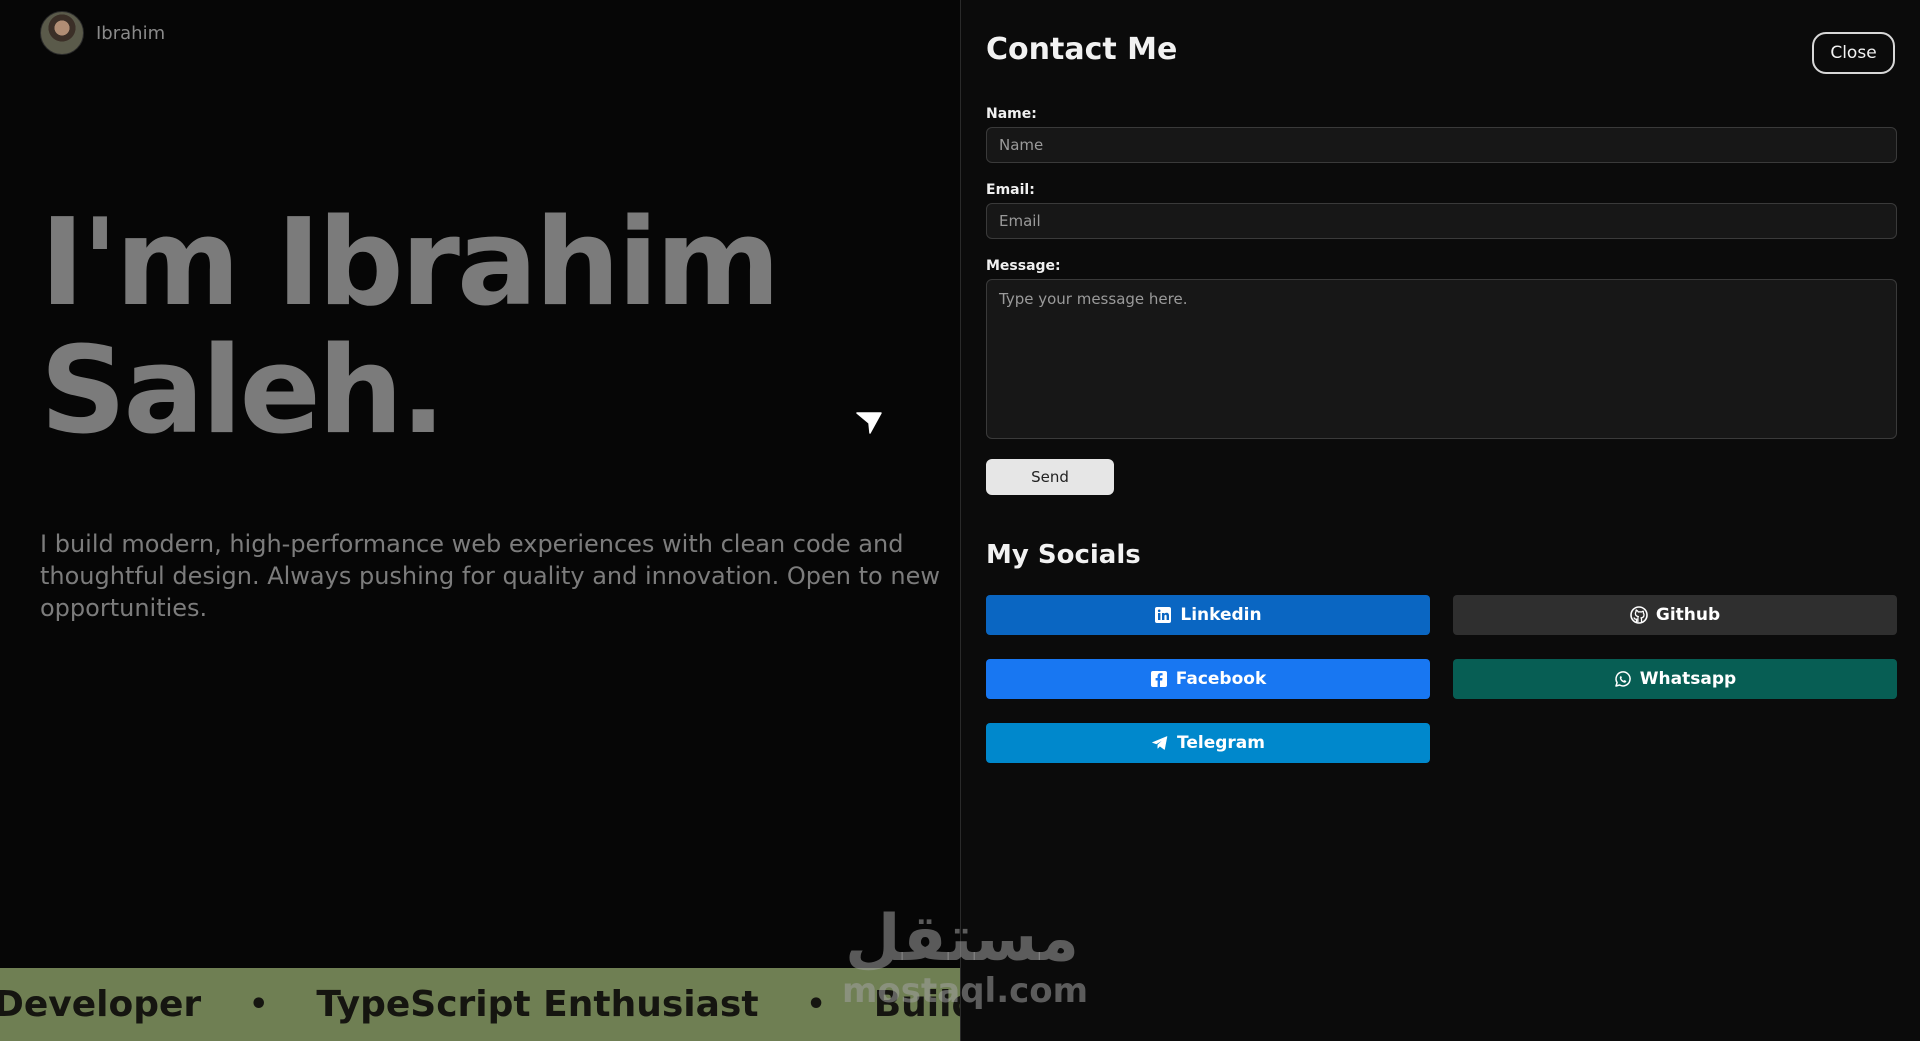 The width and height of the screenshot is (1920, 1041). I want to click on brand: Ibrahim, so click(102, 33).